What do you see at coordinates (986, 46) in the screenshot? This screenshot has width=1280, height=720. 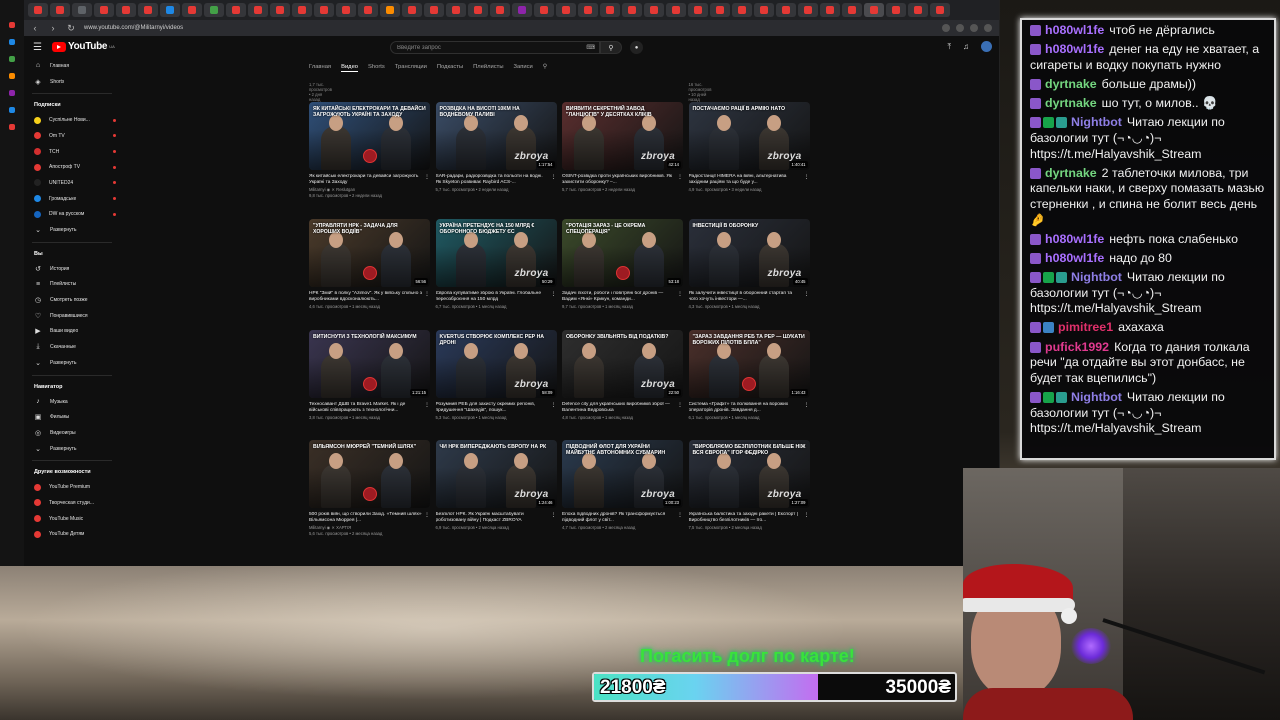 I see `avatar` at bounding box center [986, 46].